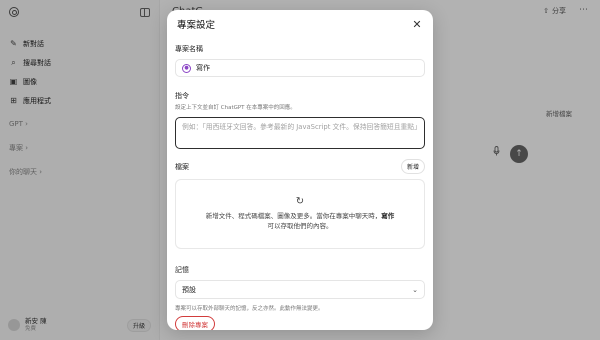 The width and height of the screenshot is (600, 340). Describe the element at coordinates (300, 226) in the screenshot. I see `files-text-part2: 可以存取他們的內容。` at that location.